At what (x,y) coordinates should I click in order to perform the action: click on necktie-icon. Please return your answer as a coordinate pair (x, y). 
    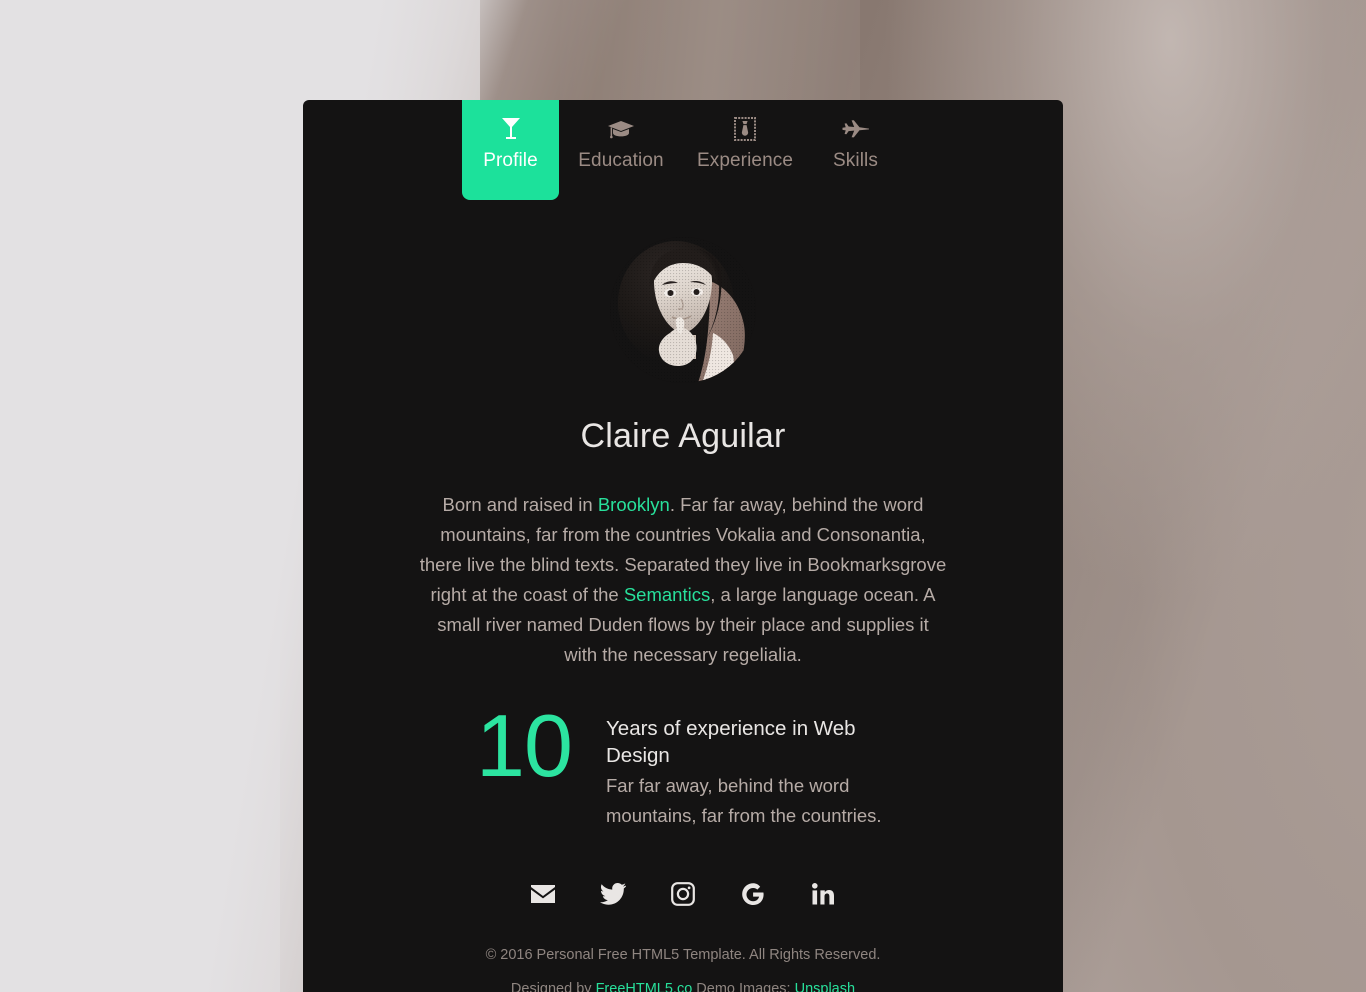
    Looking at the image, I should click on (745, 129).